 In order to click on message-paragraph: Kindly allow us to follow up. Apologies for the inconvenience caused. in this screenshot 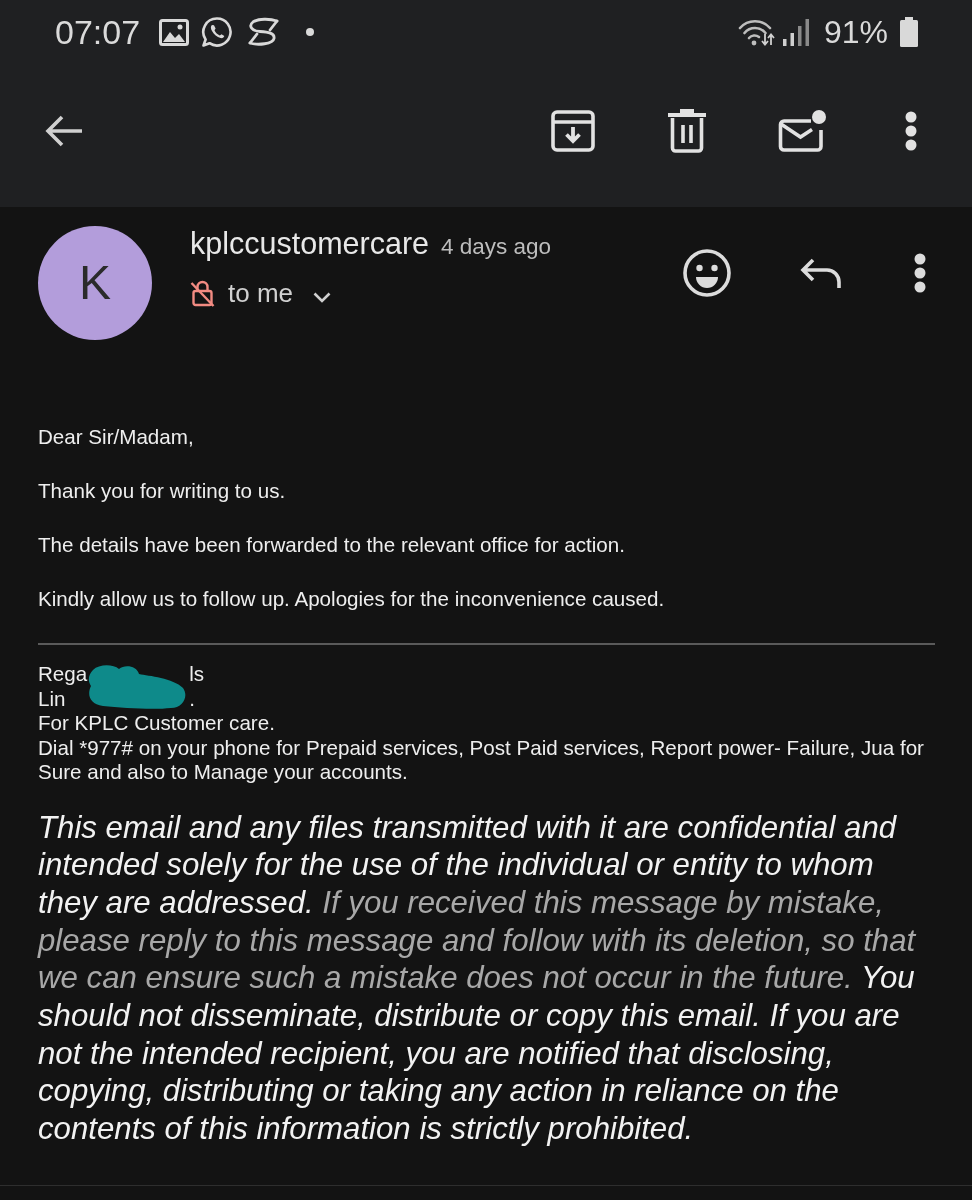, I will do `click(351, 599)`.